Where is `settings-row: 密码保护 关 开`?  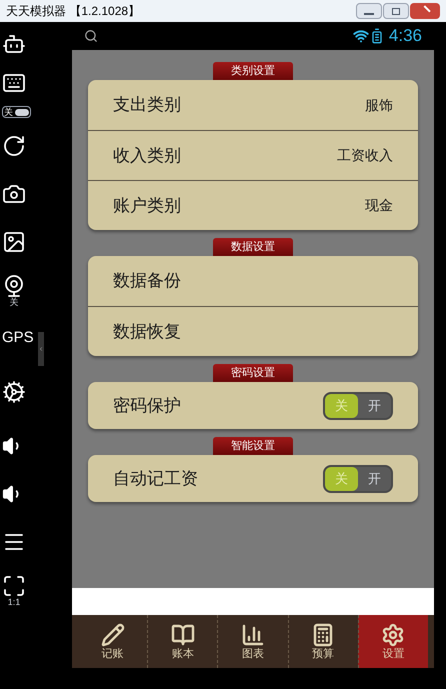 settings-row: 密码保护 关 开 is located at coordinates (253, 405).